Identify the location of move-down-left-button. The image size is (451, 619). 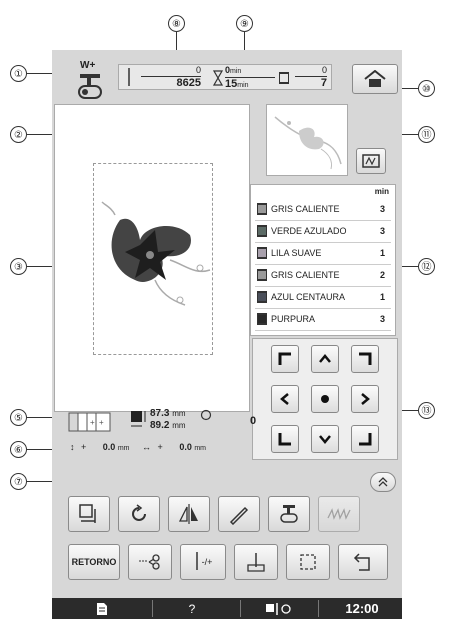
(285, 439).